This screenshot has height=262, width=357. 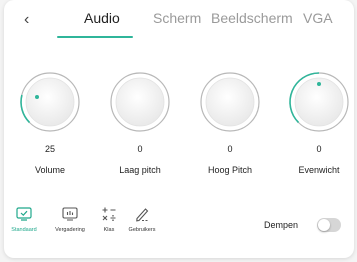 What do you see at coordinates (324, 225) in the screenshot?
I see `mute-toggle-thumb` at bounding box center [324, 225].